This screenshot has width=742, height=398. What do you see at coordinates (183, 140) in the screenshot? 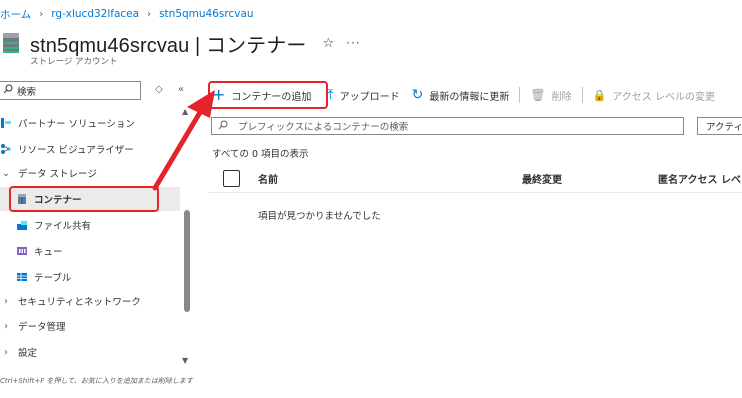
I see `annotation-arrow` at bounding box center [183, 140].